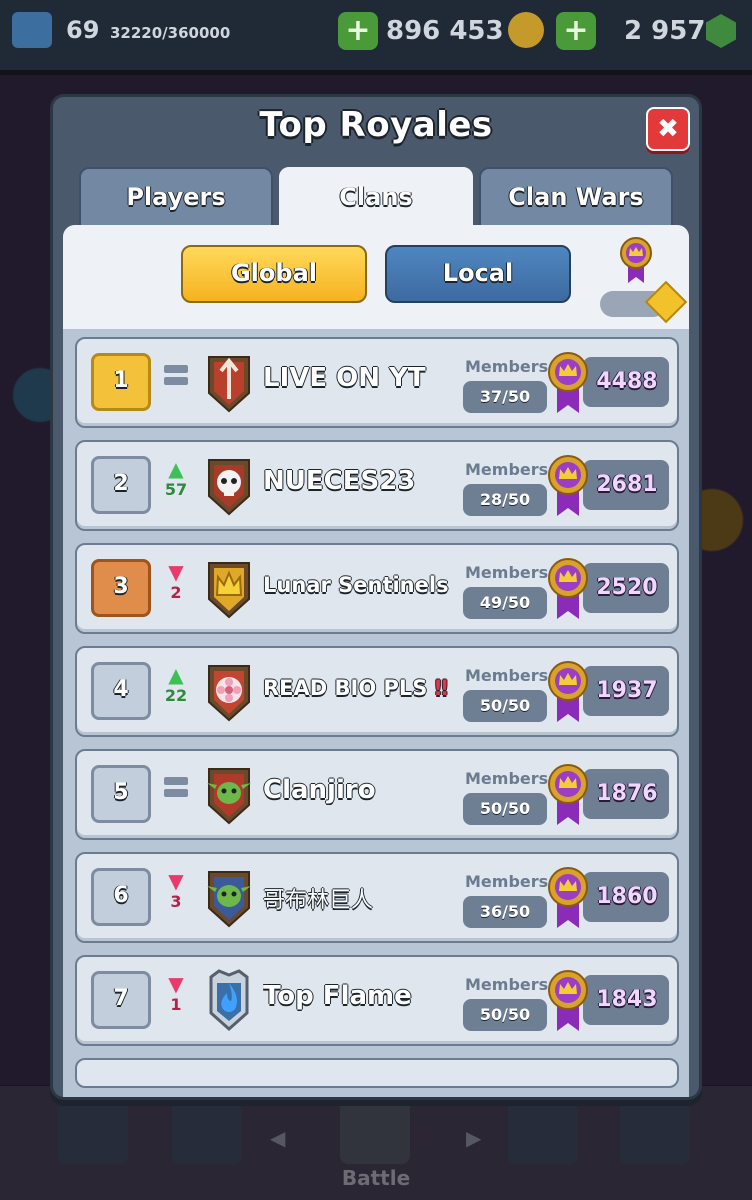 The width and height of the screenshot is (752, 1200). I want to click on leaderboard-tabs: Players Clans Clan Wars, so click(377, 198).